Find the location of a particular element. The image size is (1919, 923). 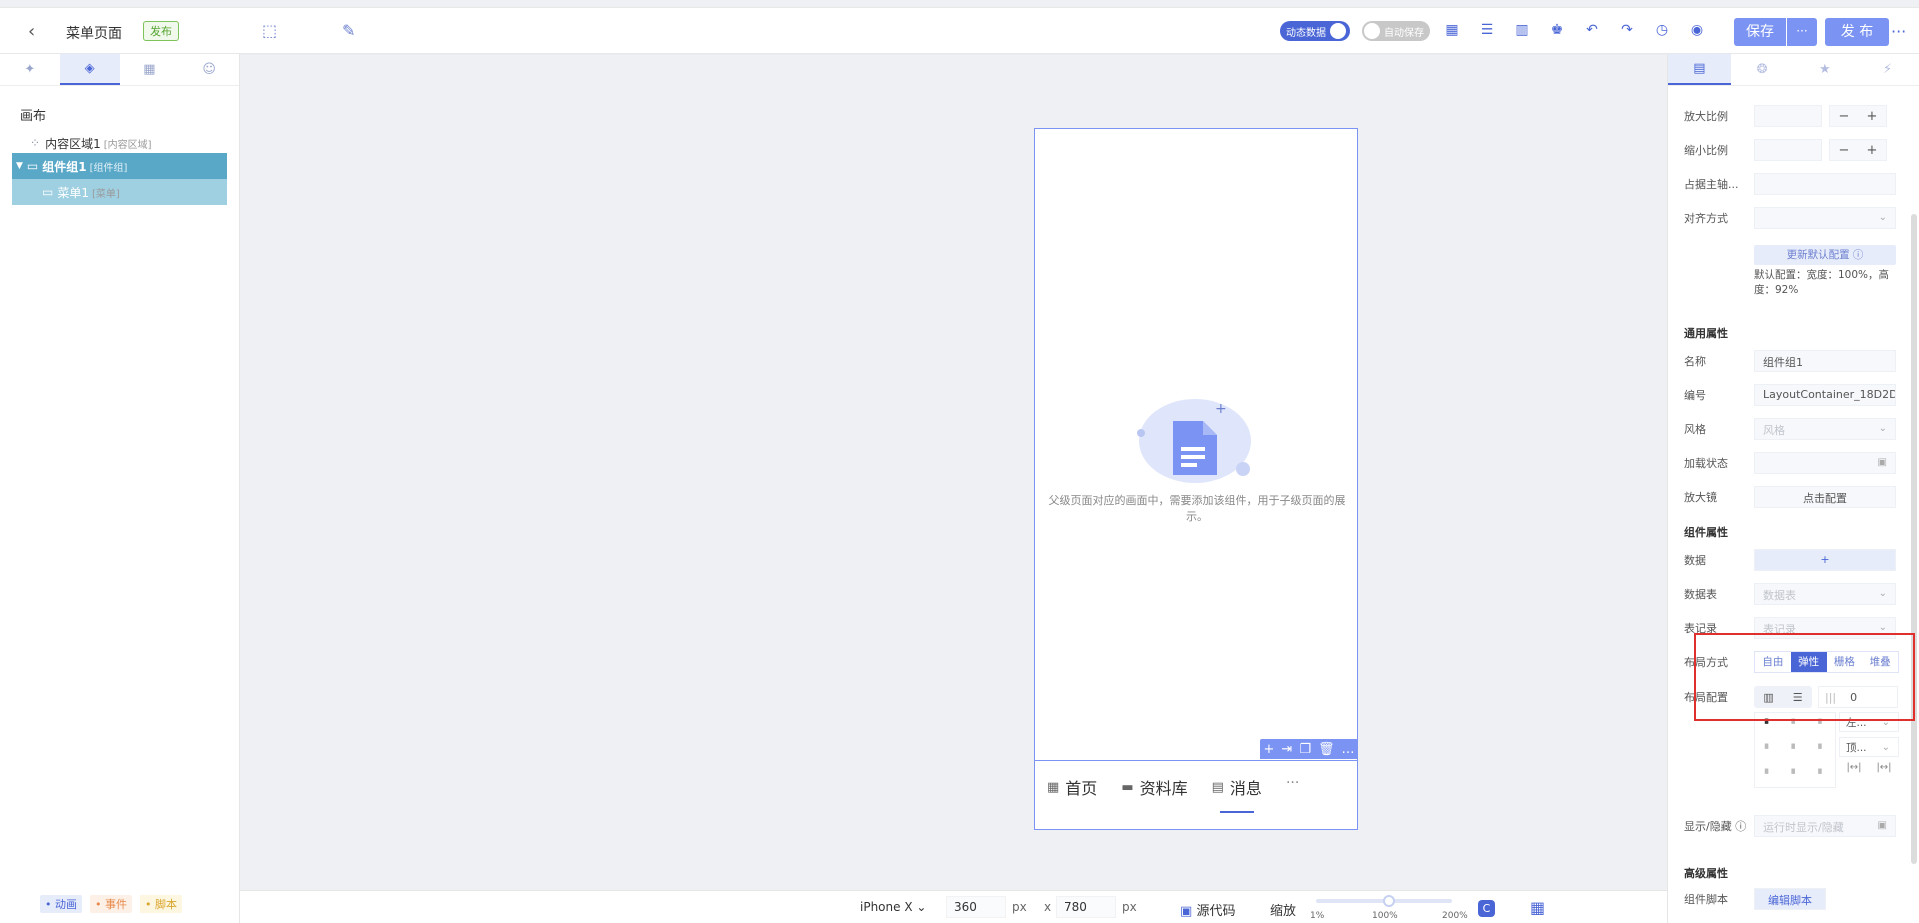

align-bottom-center-icon: ▘ is located at coordinates (1795, 775).